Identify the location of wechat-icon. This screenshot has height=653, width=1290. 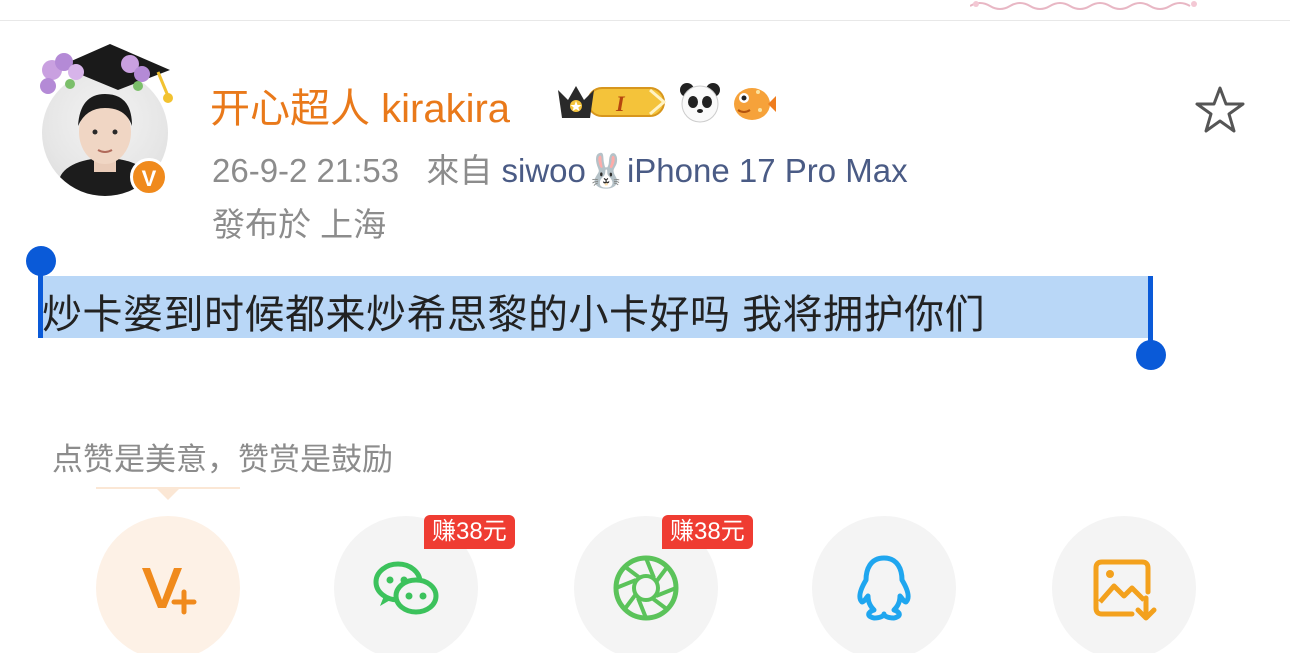
(406, 588).